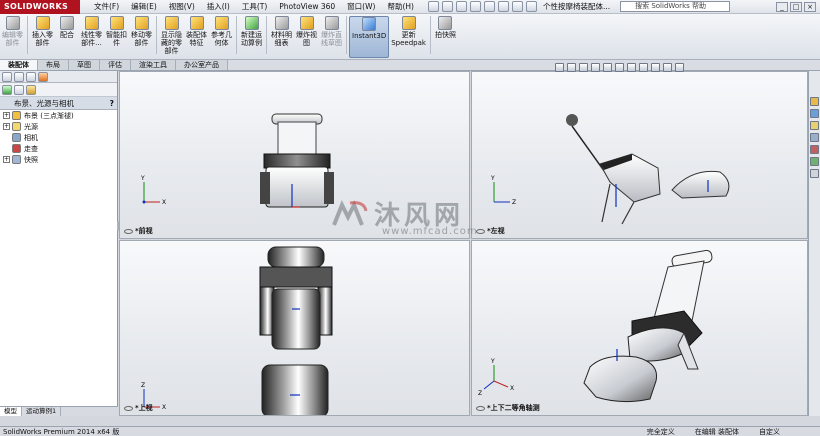  I want to click on speedpak-button: 更新 Speedpak, so click(408, 31).